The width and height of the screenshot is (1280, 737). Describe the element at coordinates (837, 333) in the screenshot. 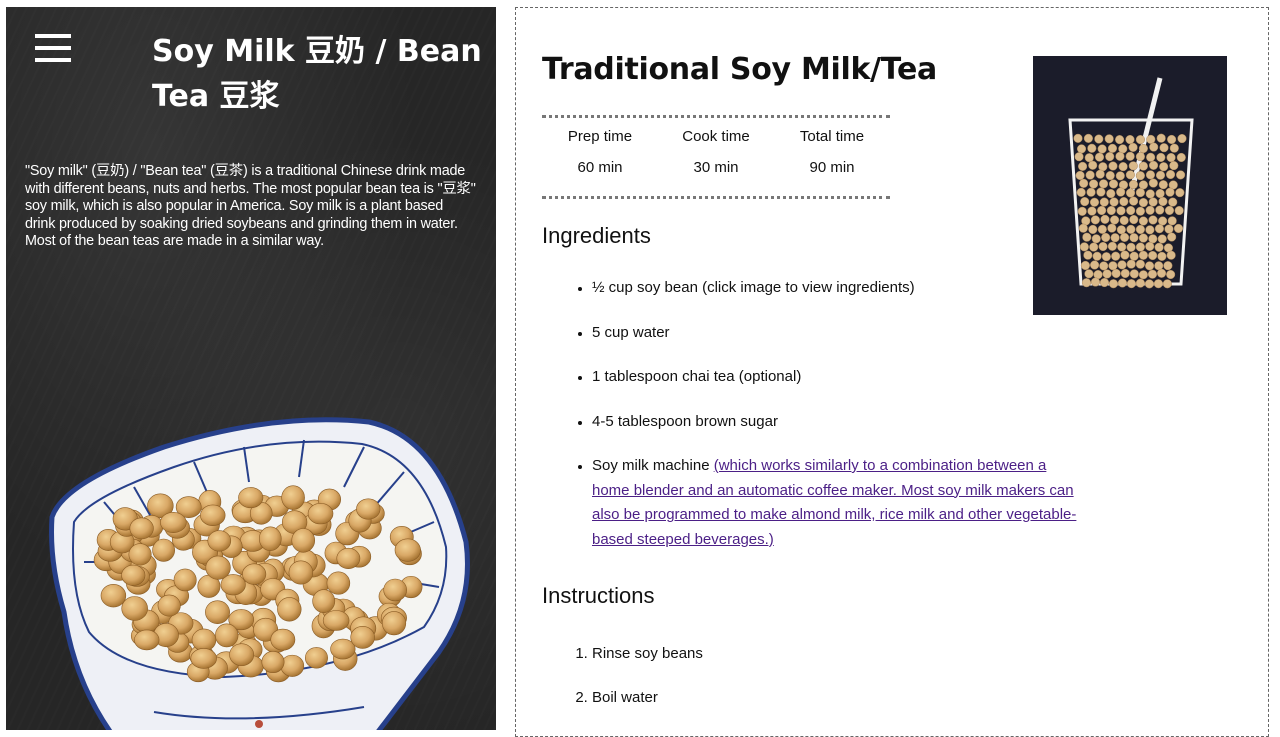

I see `list-item: 5 cup water` at that location.